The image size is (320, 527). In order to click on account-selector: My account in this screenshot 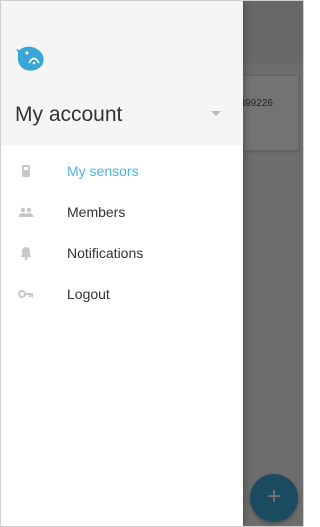, I will do `click(122, 117)`.